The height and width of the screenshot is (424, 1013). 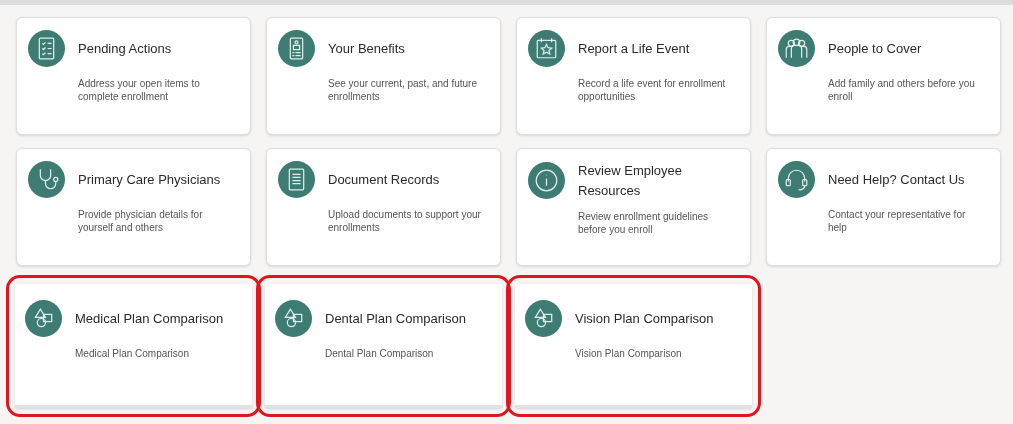 I want to click on card-tile: Report a Life Event Record a life event for enrollment opportunities, so click(x=633, y=76).